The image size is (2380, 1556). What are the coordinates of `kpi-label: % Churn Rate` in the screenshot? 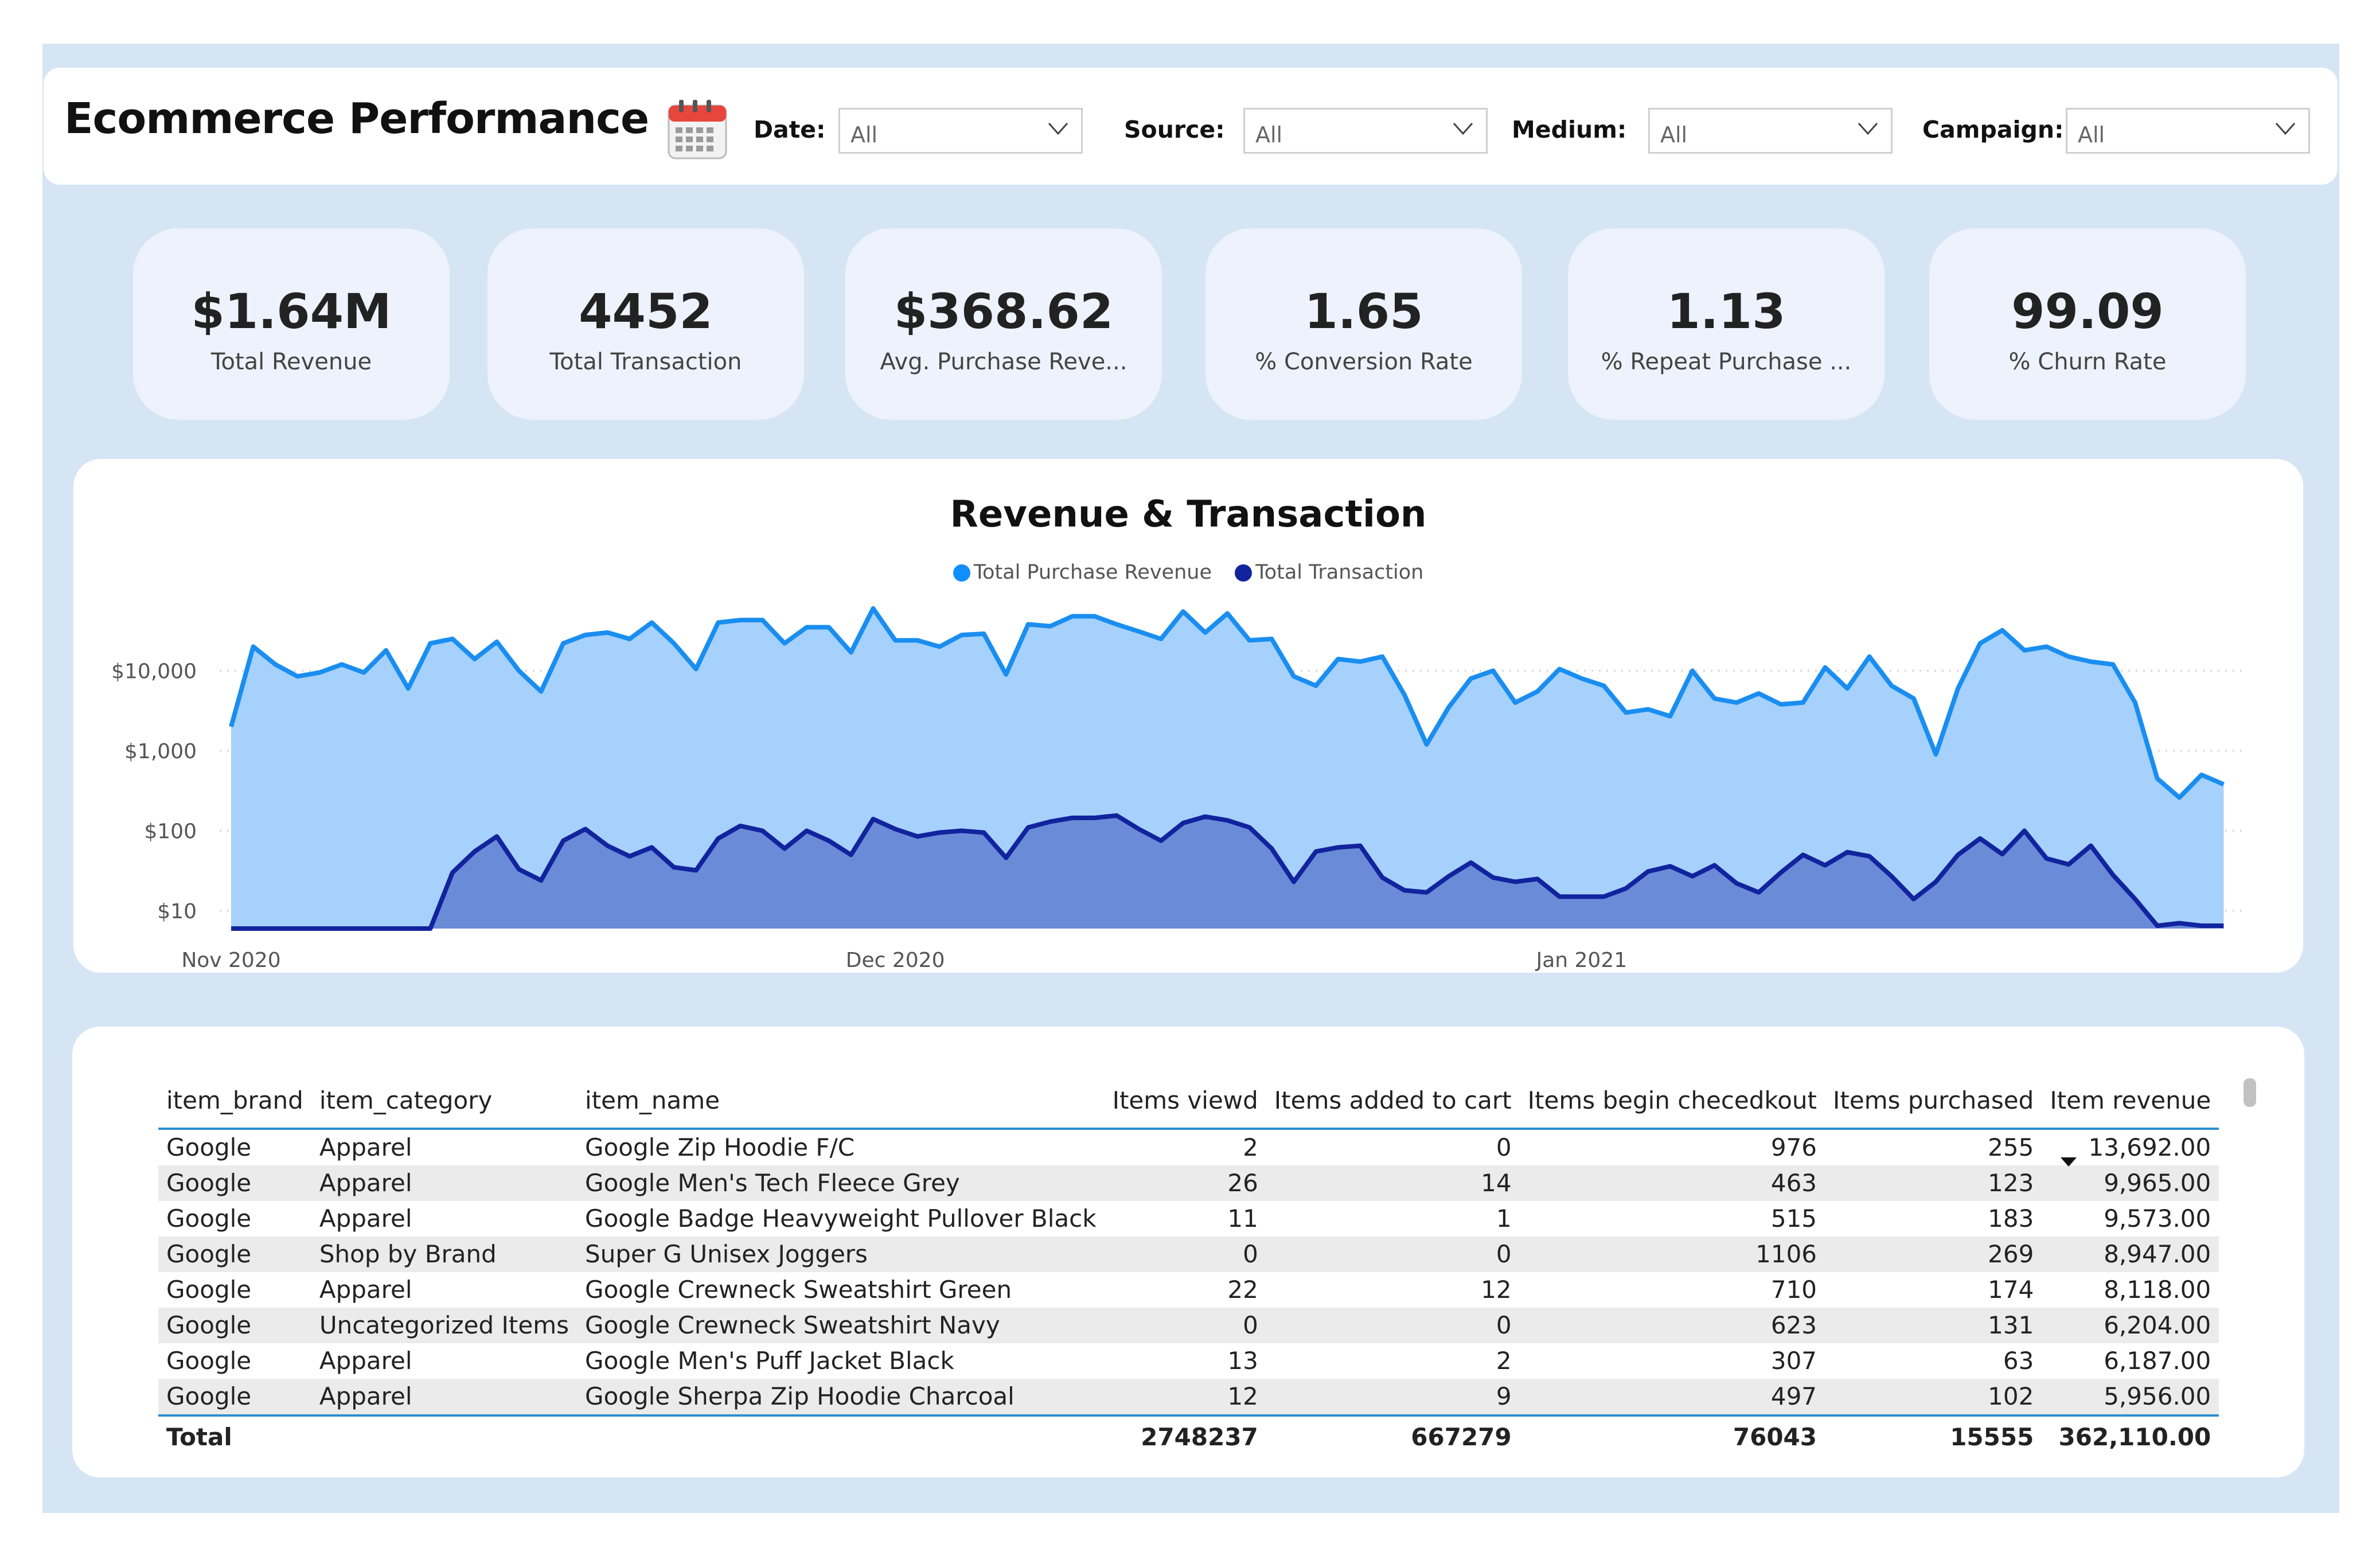 It's located at (2088, 362).